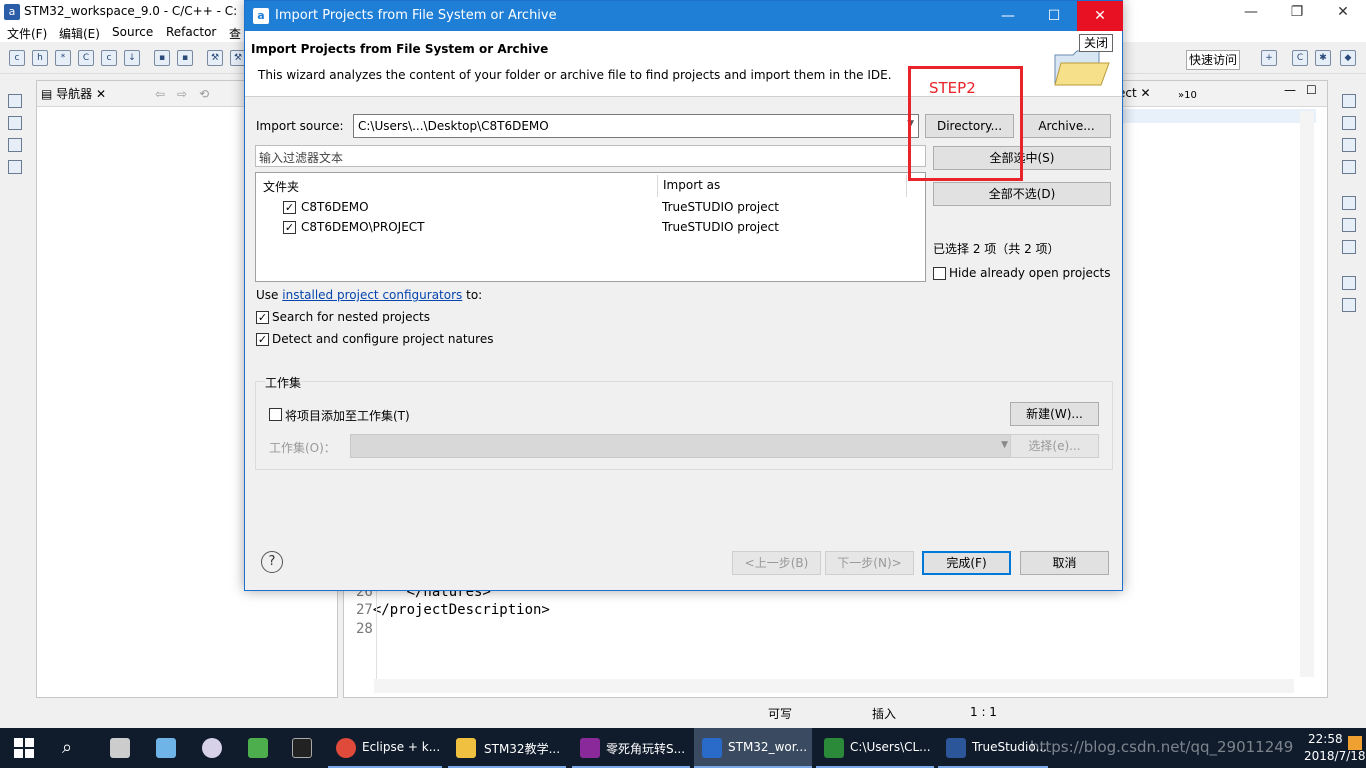  I want to click on ide-minimize-button: —, so click(1251, 12).